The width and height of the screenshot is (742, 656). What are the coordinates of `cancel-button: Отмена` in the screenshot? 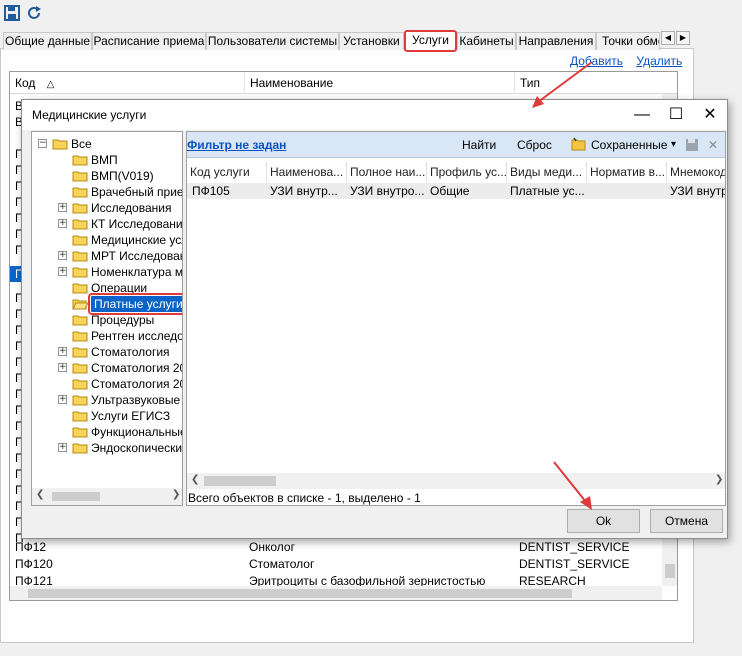 It's located at (686, 521).